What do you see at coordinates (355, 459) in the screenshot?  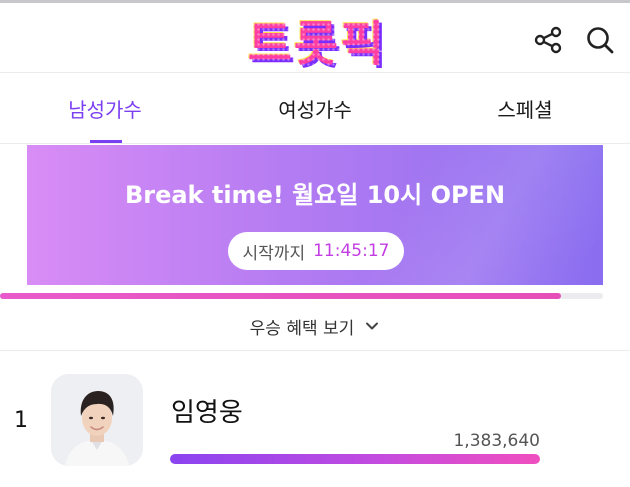 I see `vote-bar` at bounding box center [355, 459].